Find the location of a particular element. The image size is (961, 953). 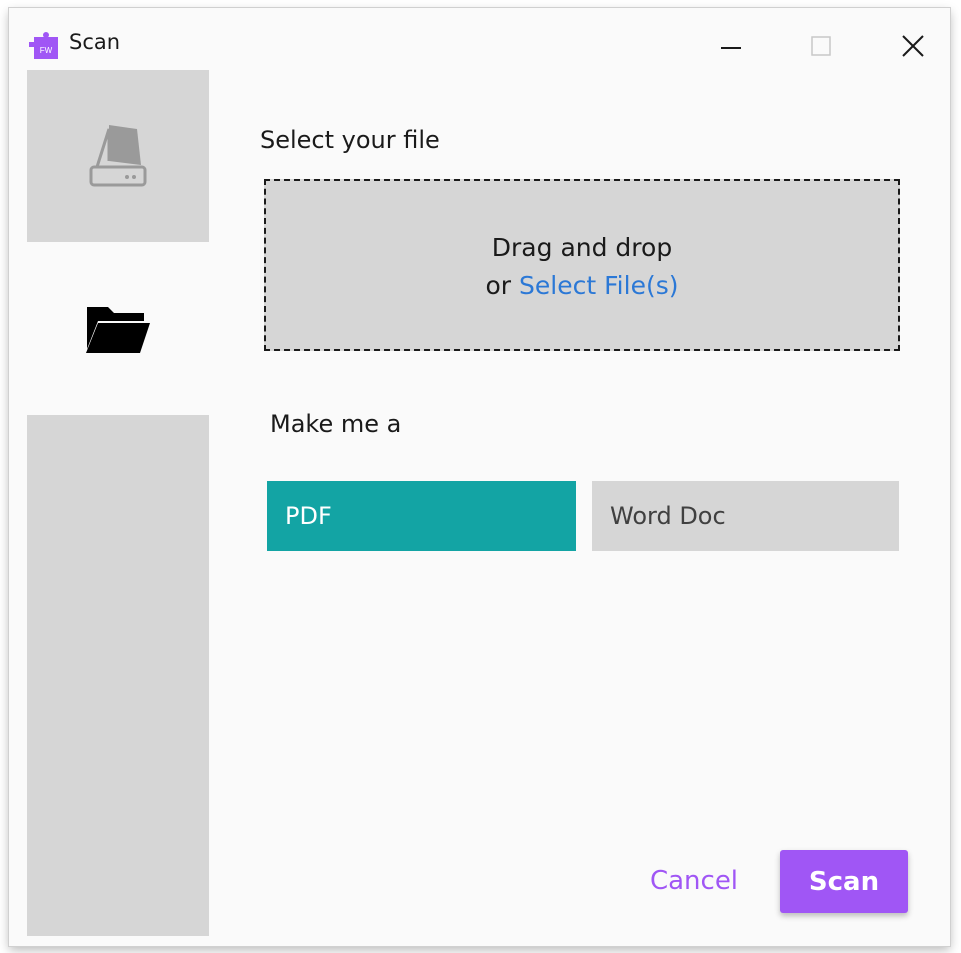

sidebar-item-files is located at coordinates (118, 328).